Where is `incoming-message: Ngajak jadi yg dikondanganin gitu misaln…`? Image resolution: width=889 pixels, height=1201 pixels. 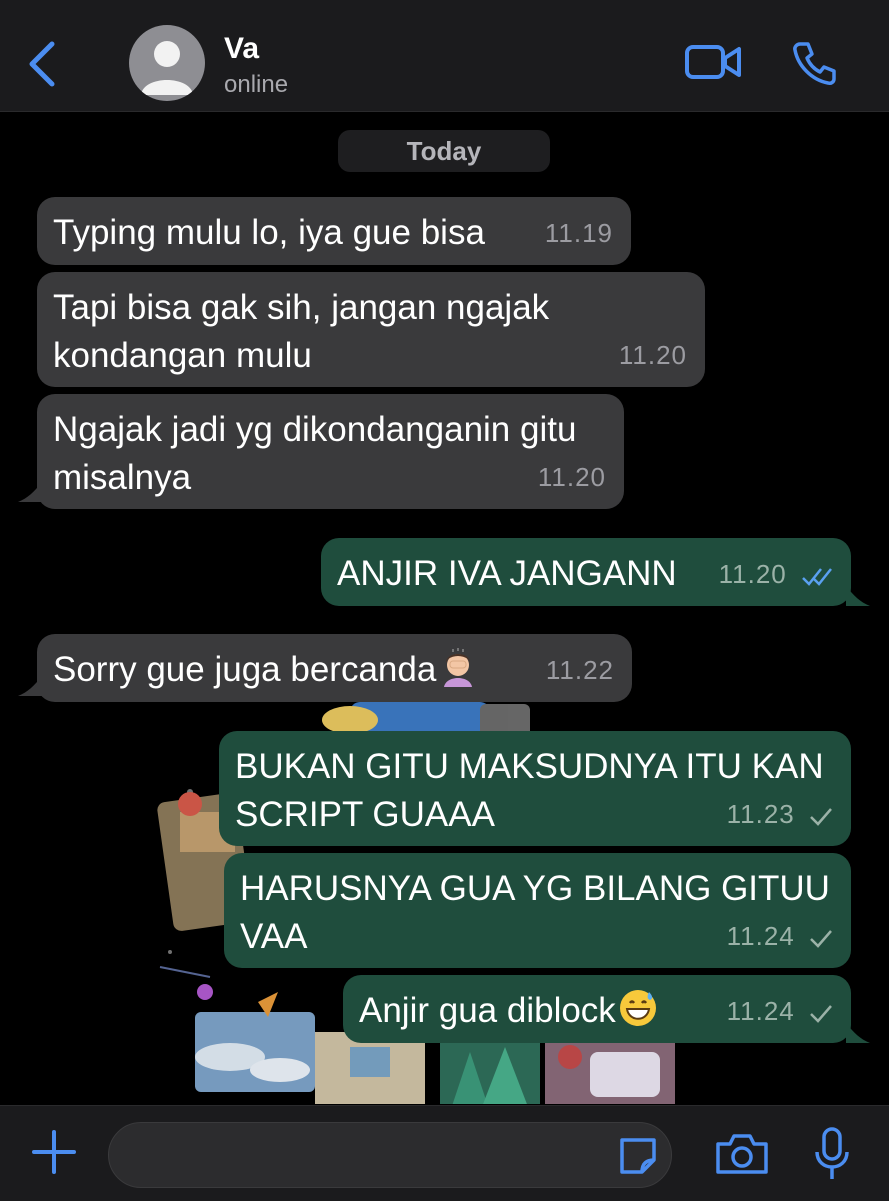
incoming-message: Ngajak jadi yg dikondanganin gitu misaln… is located at coordinates (330, 451).